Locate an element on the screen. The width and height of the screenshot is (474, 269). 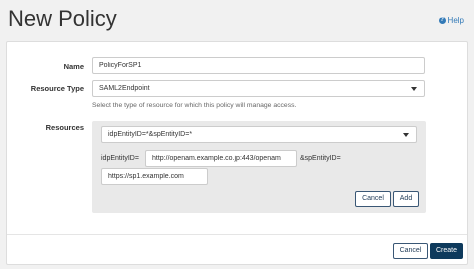
resources-label: Resources is located at coordinates (64, 127).